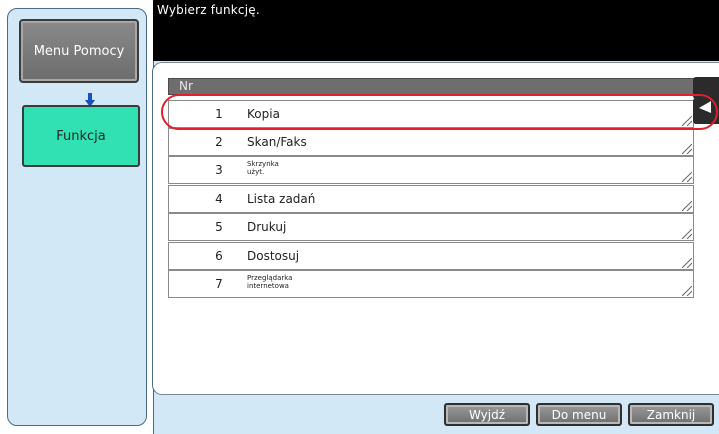 This screenshot has height=434, width=719. What do you see at coordinates (273, 256) in the screenshot?
I see `row-label: Dostosuj` at bounding box center [273, 256].